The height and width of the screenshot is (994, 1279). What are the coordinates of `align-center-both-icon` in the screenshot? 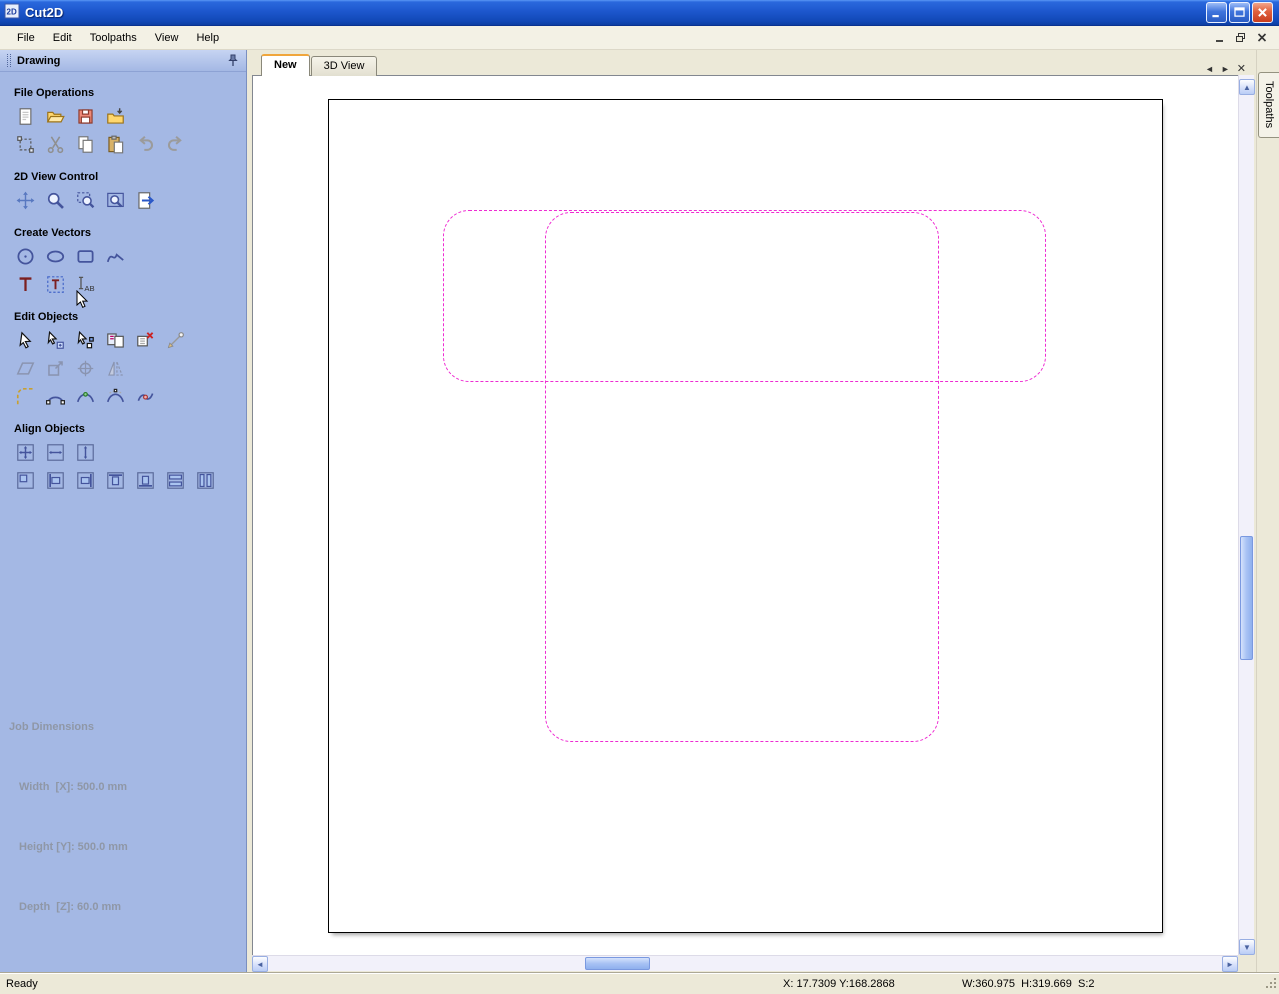 It's located at (25, 452).